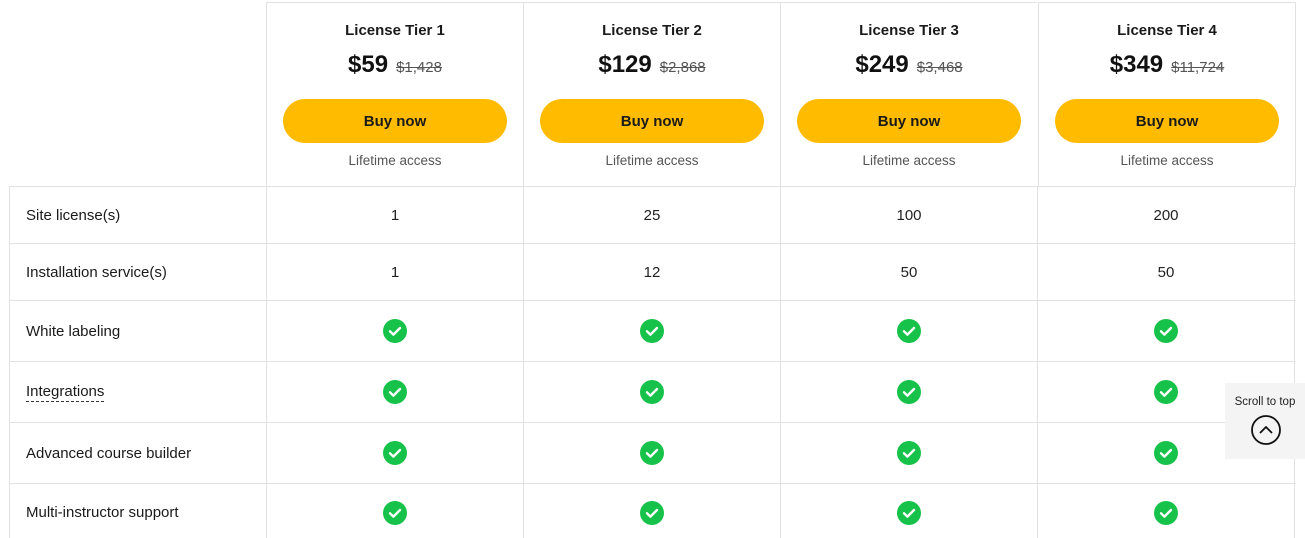  I want to click on feature-value: 25, so click(651, 215).